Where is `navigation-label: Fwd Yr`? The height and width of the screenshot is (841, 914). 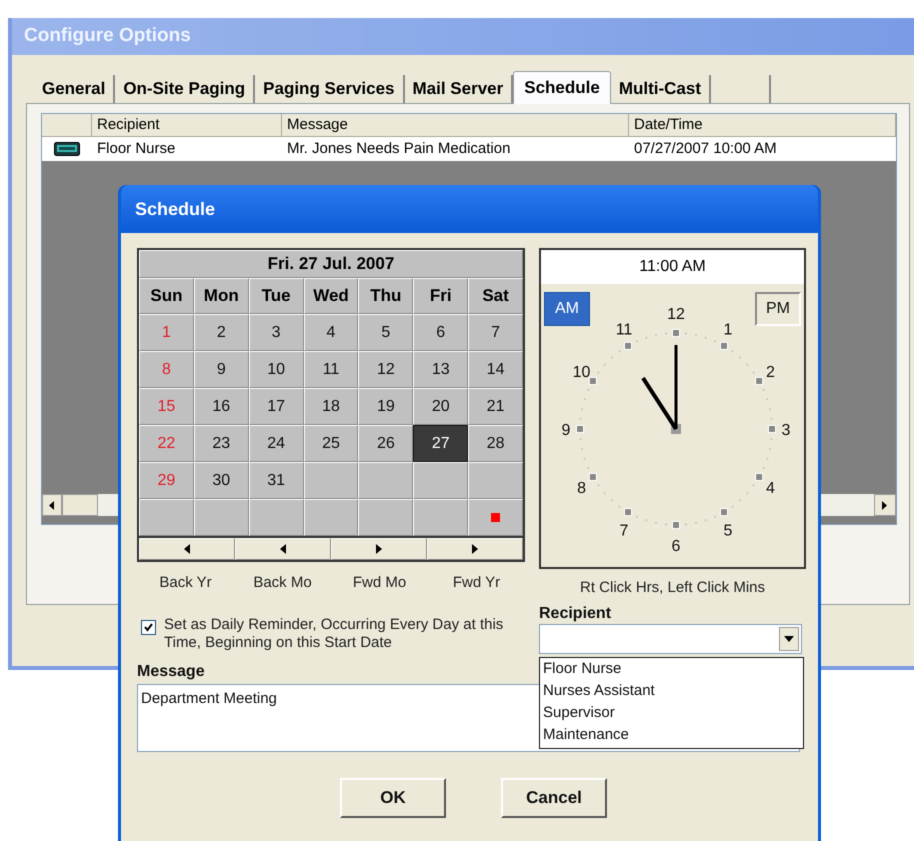
navigation-label: Fwd Yr is located at coordinates (476, 583).